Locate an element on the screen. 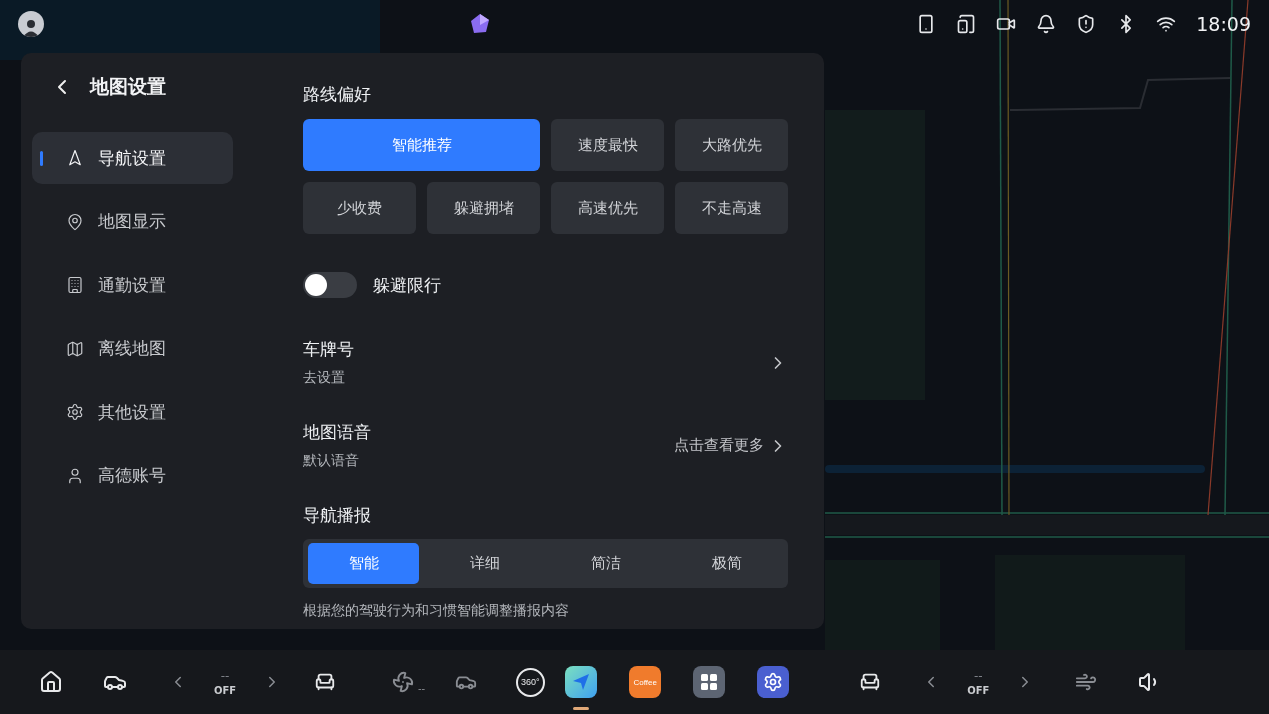 Image resolution: width=1269 pixels, height=714 pixels. active-indicator is located at coordinates (581, 708).